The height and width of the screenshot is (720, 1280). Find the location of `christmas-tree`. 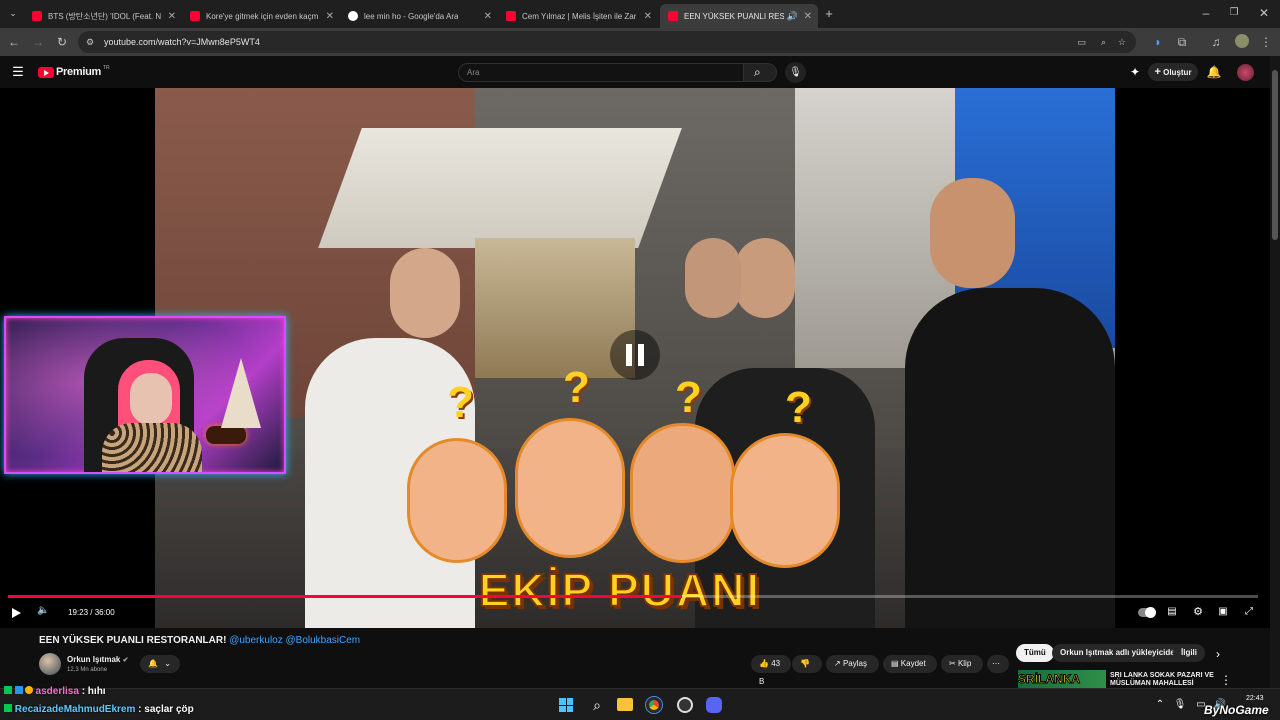

christmas-tree is located at coordinates (241, 393).